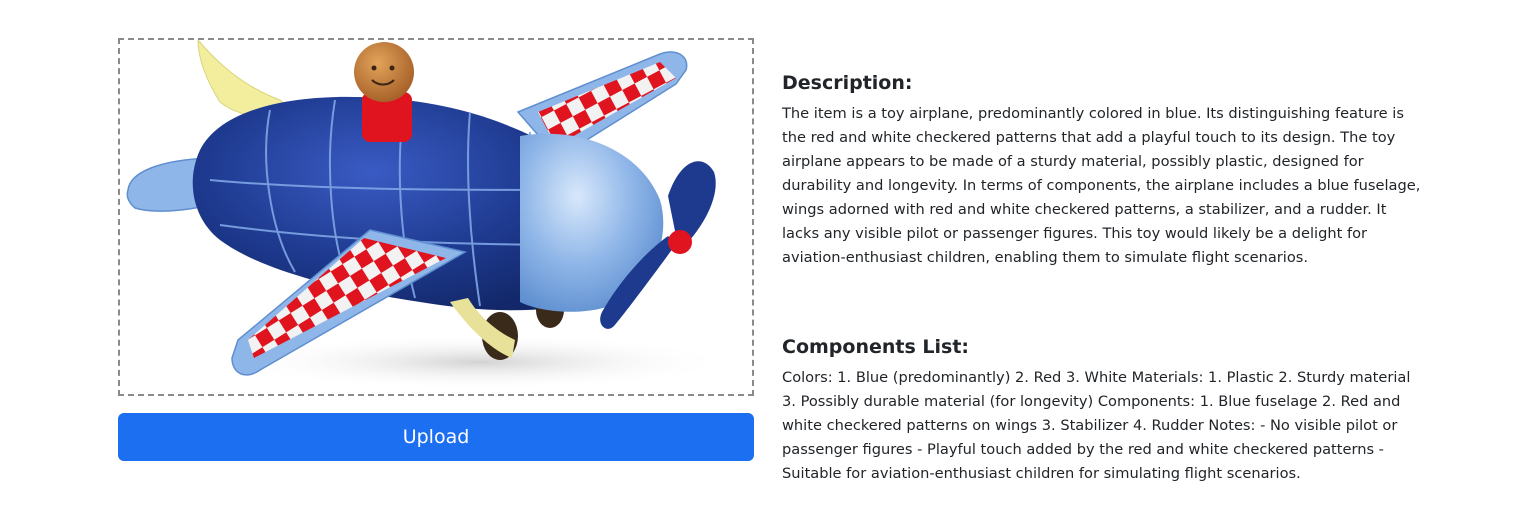  Describe the element at coordinates (436, 437) in the screenshot. I see `upload-button: Upload` at that location.